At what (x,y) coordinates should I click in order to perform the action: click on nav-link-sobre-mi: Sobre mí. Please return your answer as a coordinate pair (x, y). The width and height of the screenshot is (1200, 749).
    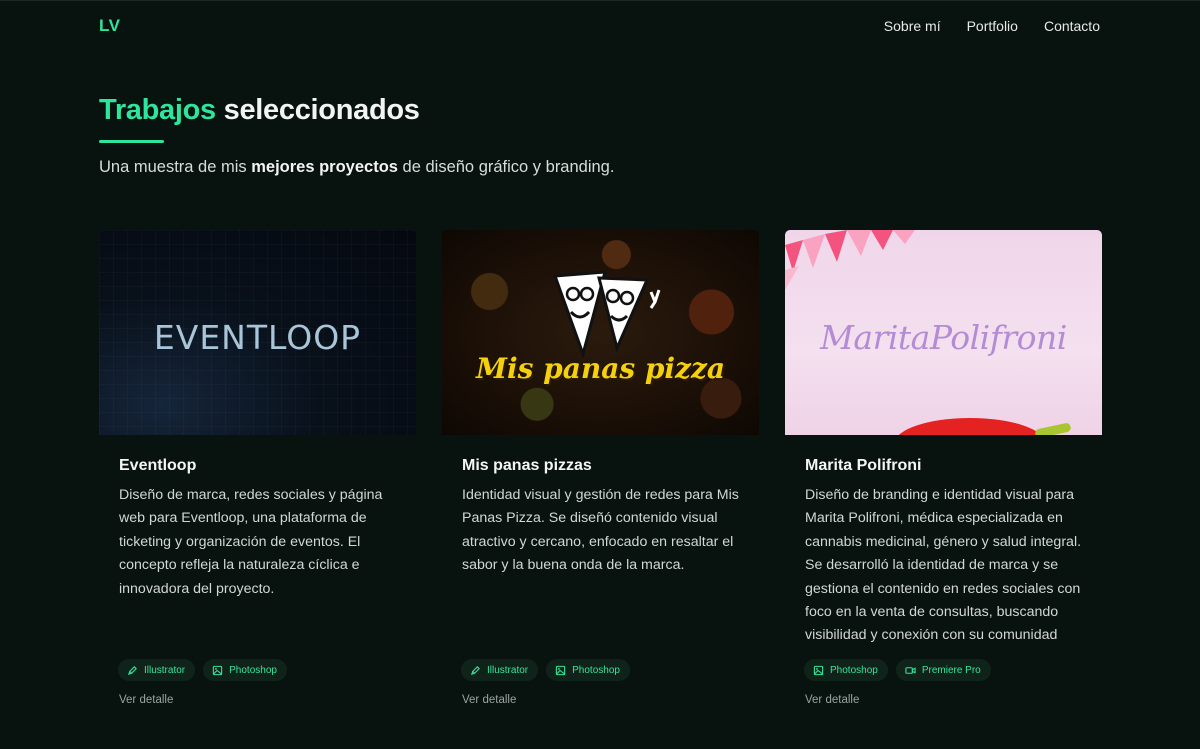
    Looking at the image, I should click on (912, 26).